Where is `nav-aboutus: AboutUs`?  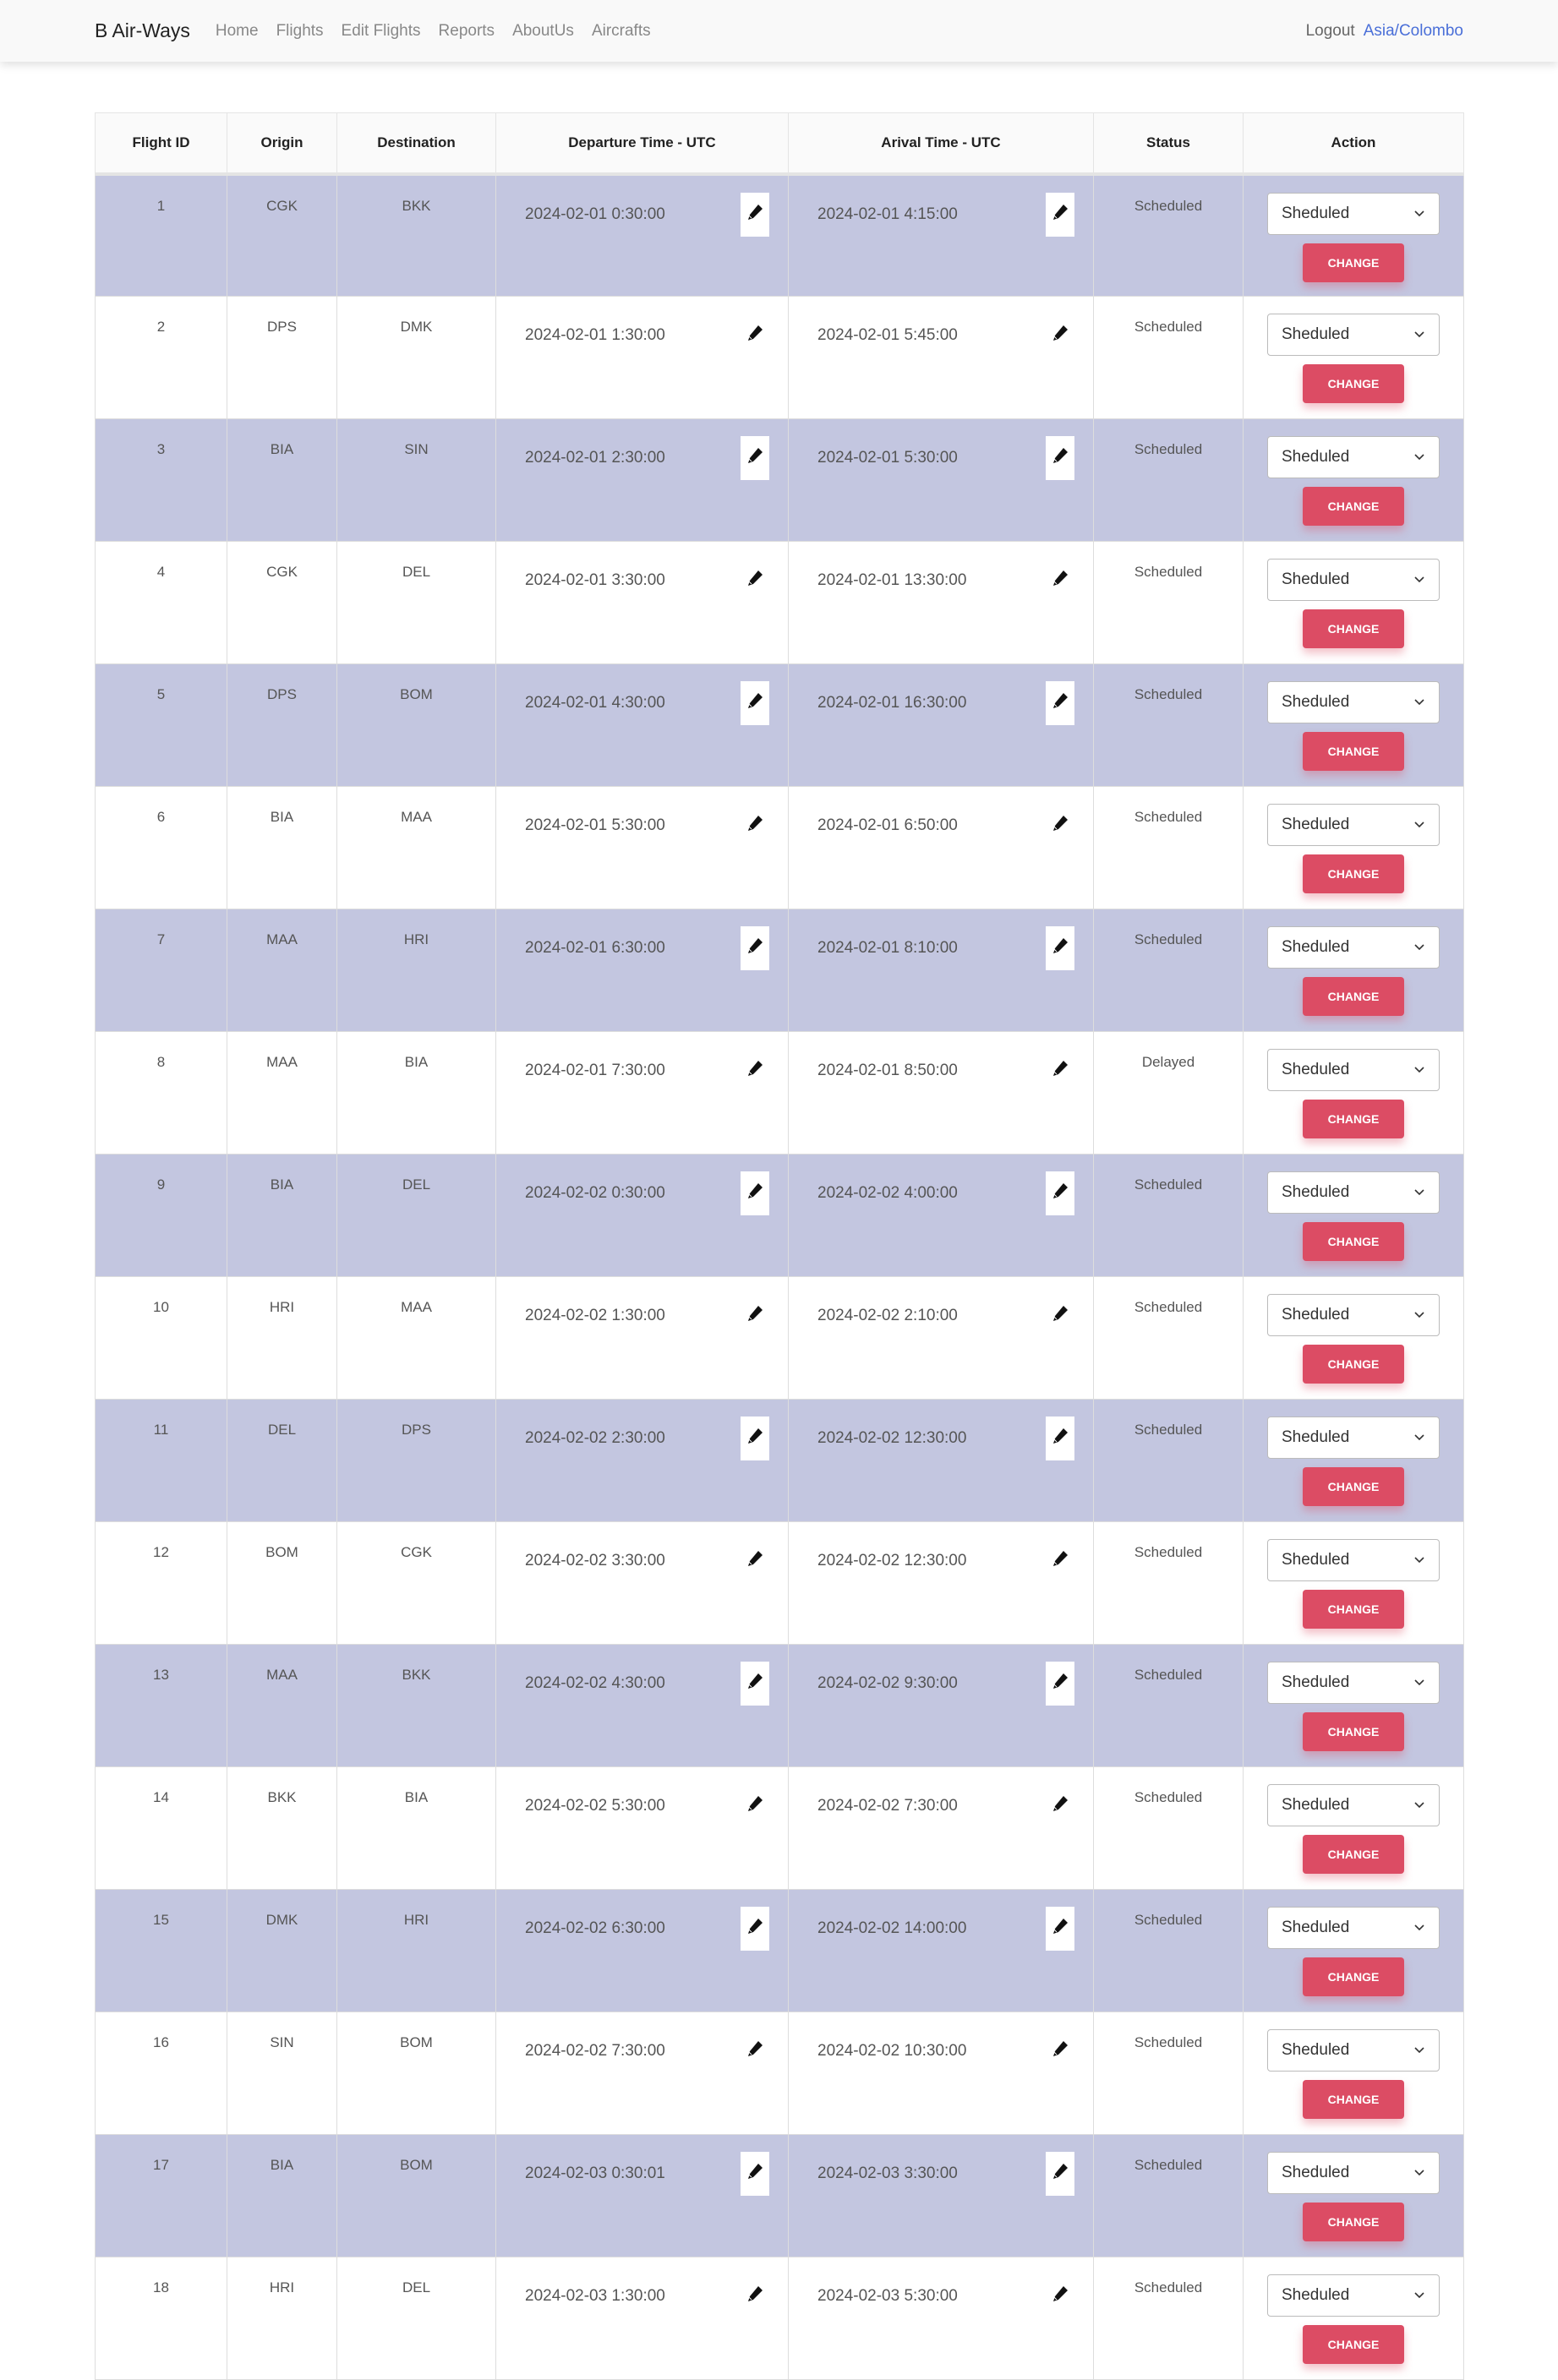 nav-aboutus: AboutUs is located at coordinates (543, 32).